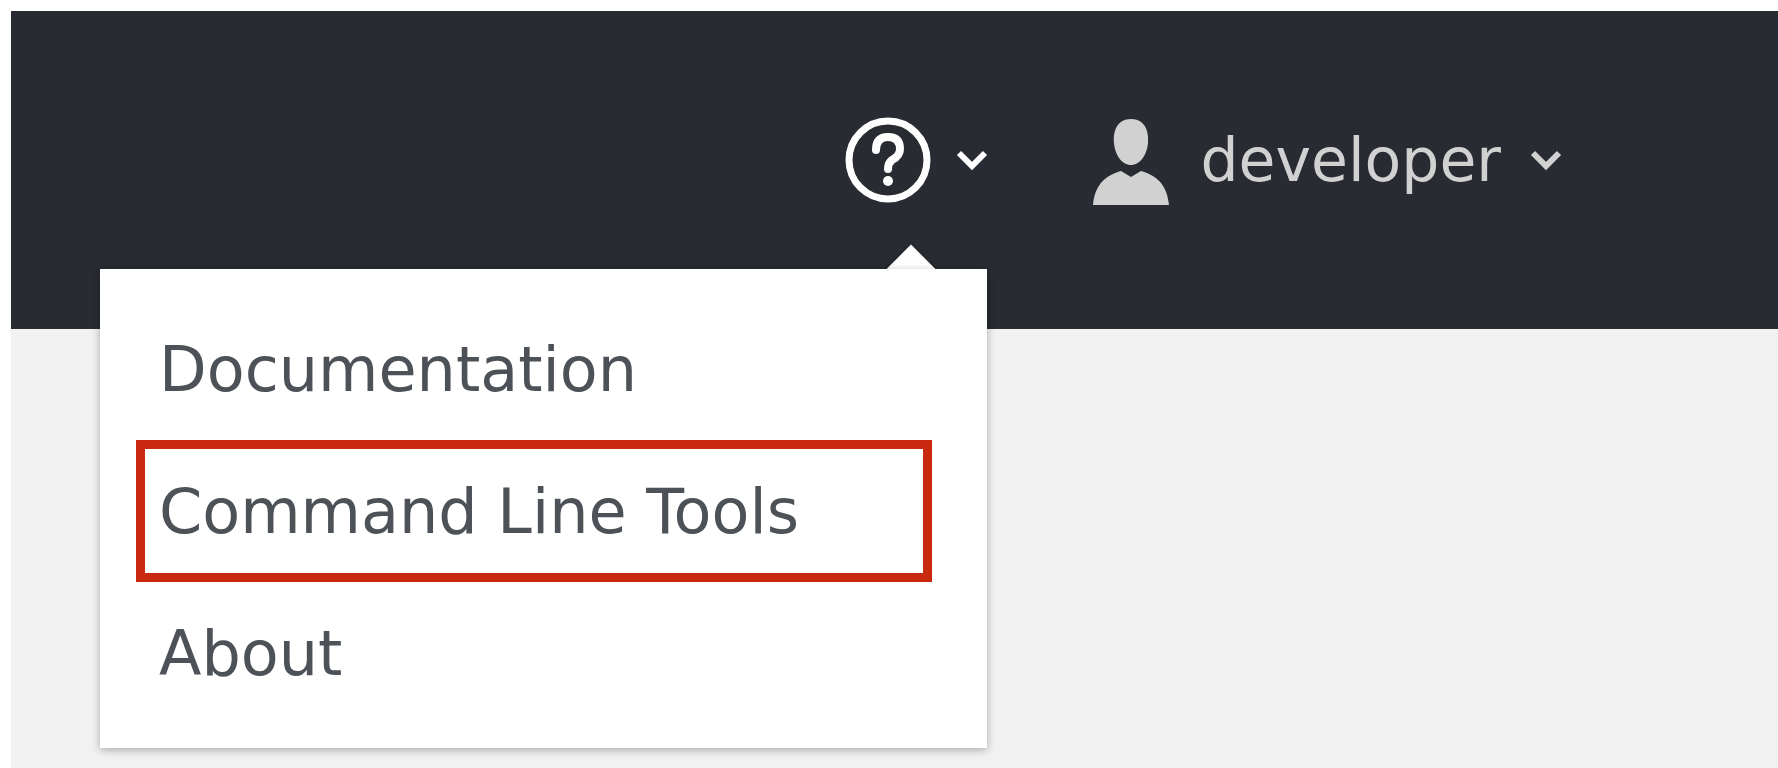 This screenshot has width=1778, height=768. I want to click on menu-item: Documentation, so click(534, 369).